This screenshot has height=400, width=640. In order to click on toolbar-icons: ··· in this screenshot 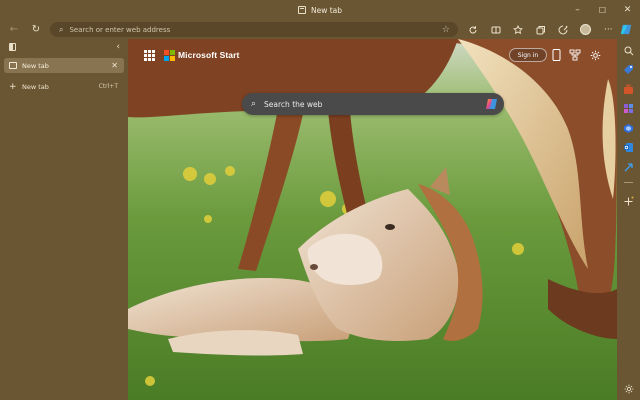, I will do `click(541, 29)`.